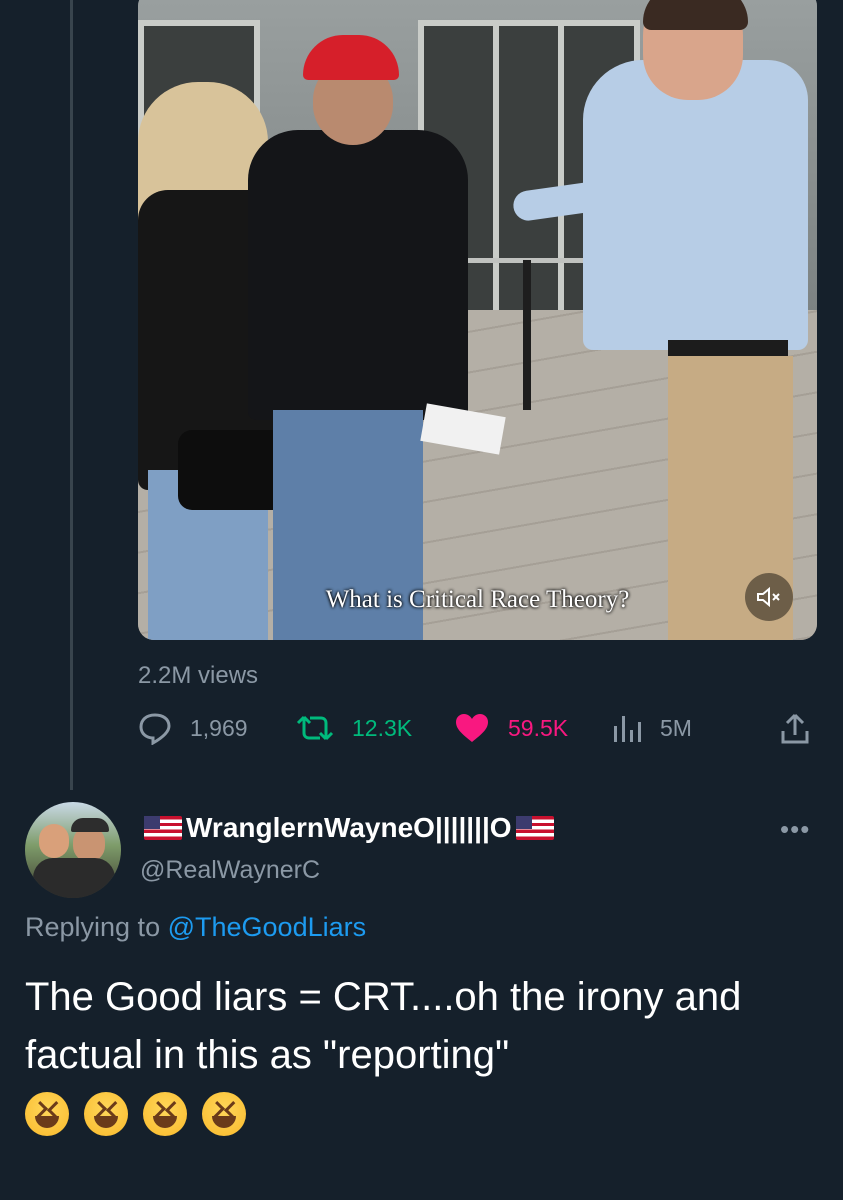  I want to click on video-subtitle: What is Critical Race Theory?, so click(477, 599).